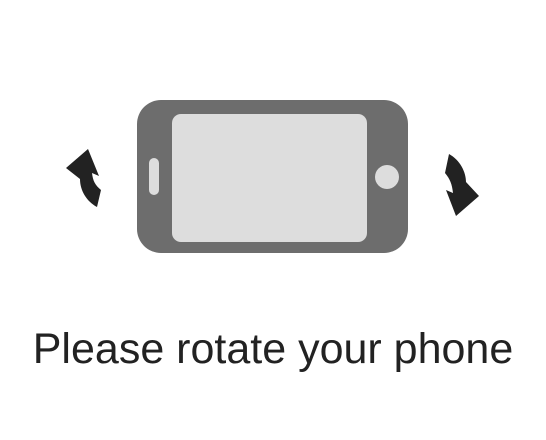 The width and height of the screenshot is (546, 440). Describe the element at coordinates (462, 185) in the screenshot. I see `rotate-arrow-right-icon` at that location.